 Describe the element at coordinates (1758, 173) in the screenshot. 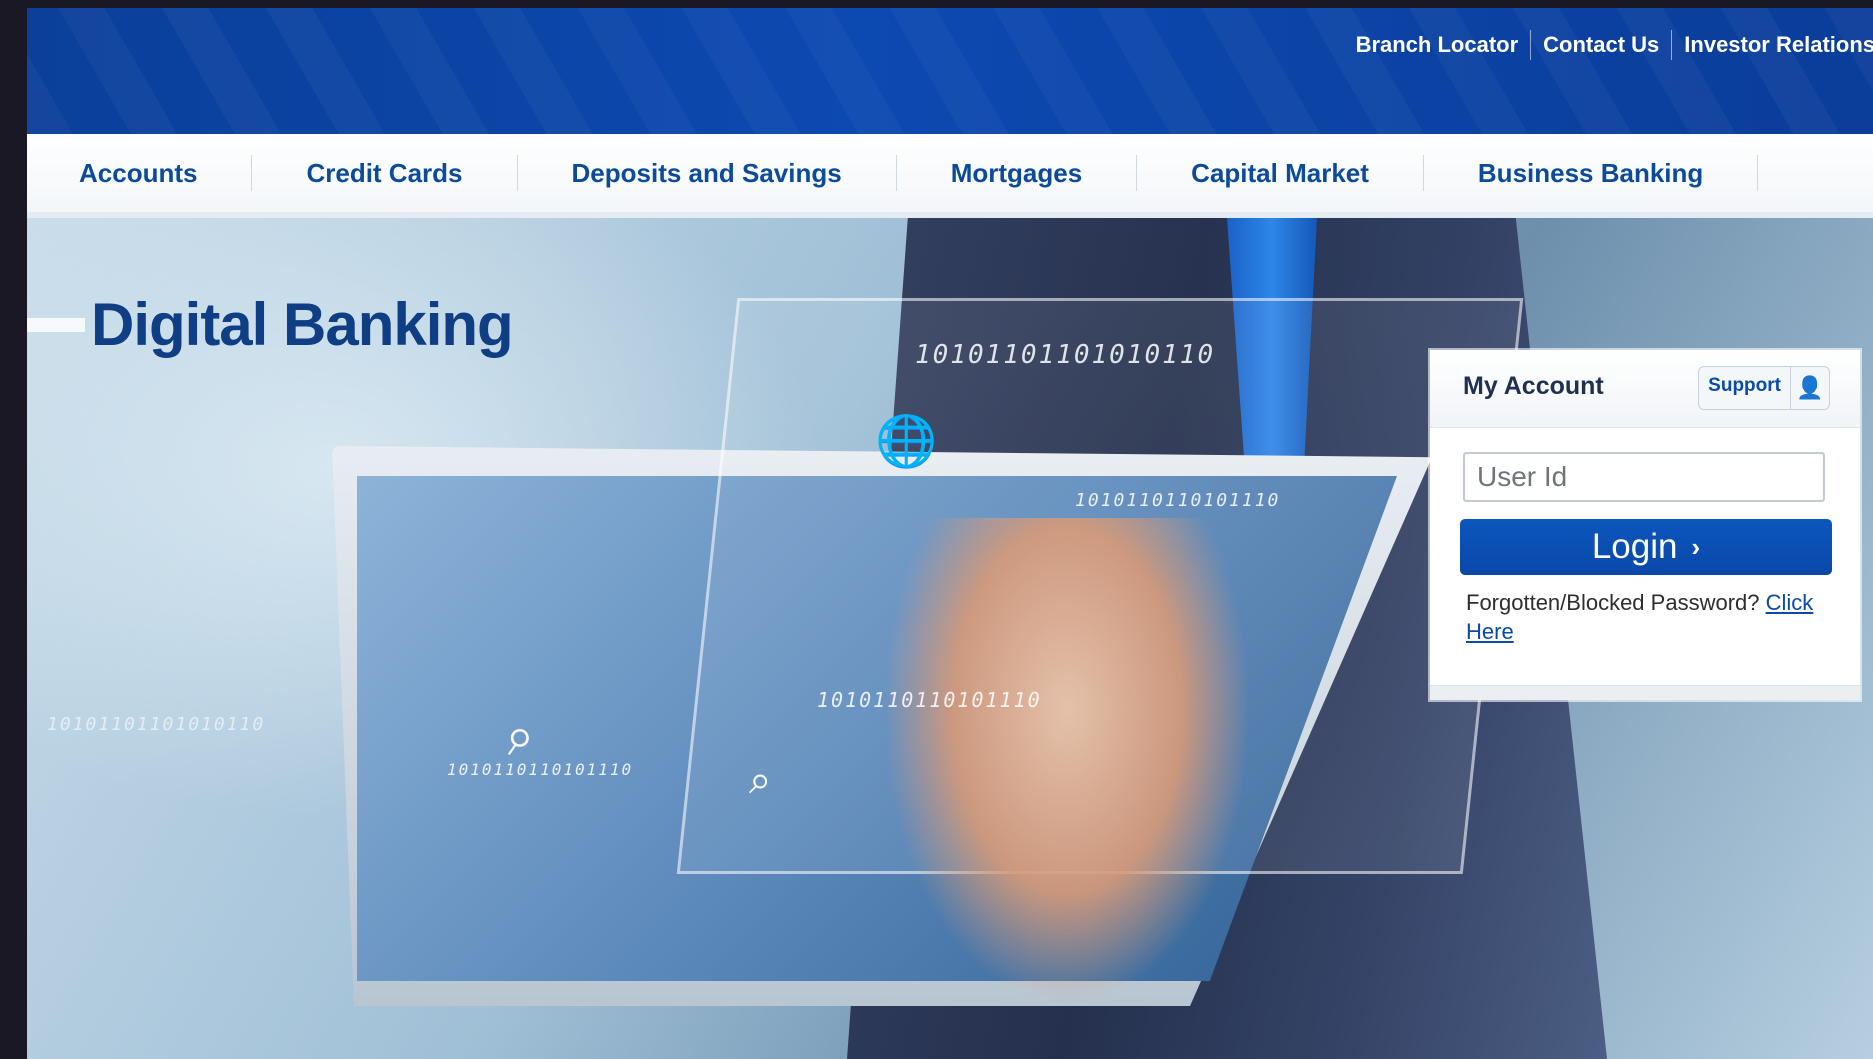

I see `nav-divider` at that location.